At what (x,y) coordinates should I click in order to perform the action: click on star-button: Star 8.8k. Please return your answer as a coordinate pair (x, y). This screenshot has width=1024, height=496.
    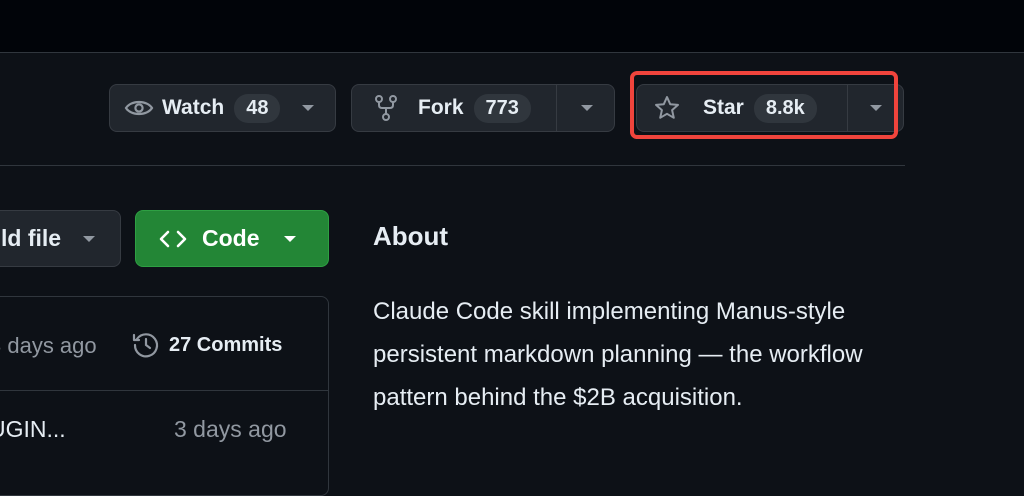
    Looking at the image, I should click on (770, 108).